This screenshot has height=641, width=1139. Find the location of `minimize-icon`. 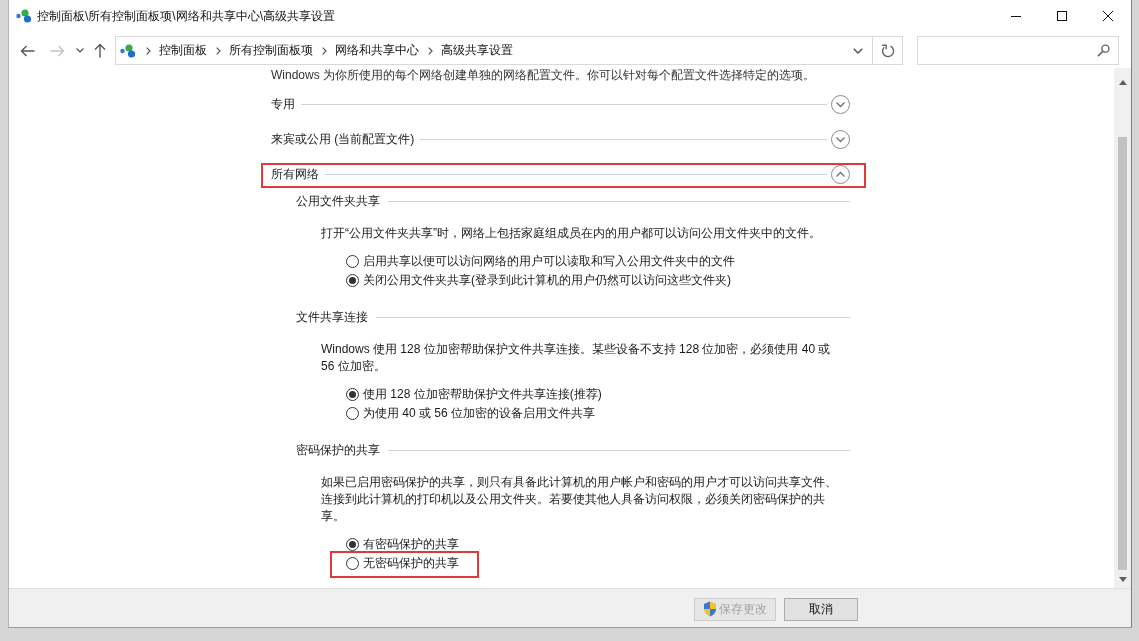

minimize-icon is located at coordinates (1016, 16).